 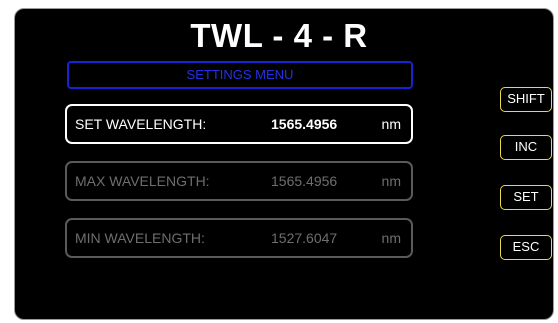 What do you see at coordinates (279, 35) in the screenshot?
I see `device-title: TWL - 4 - R` at bounding box center [279, 35].